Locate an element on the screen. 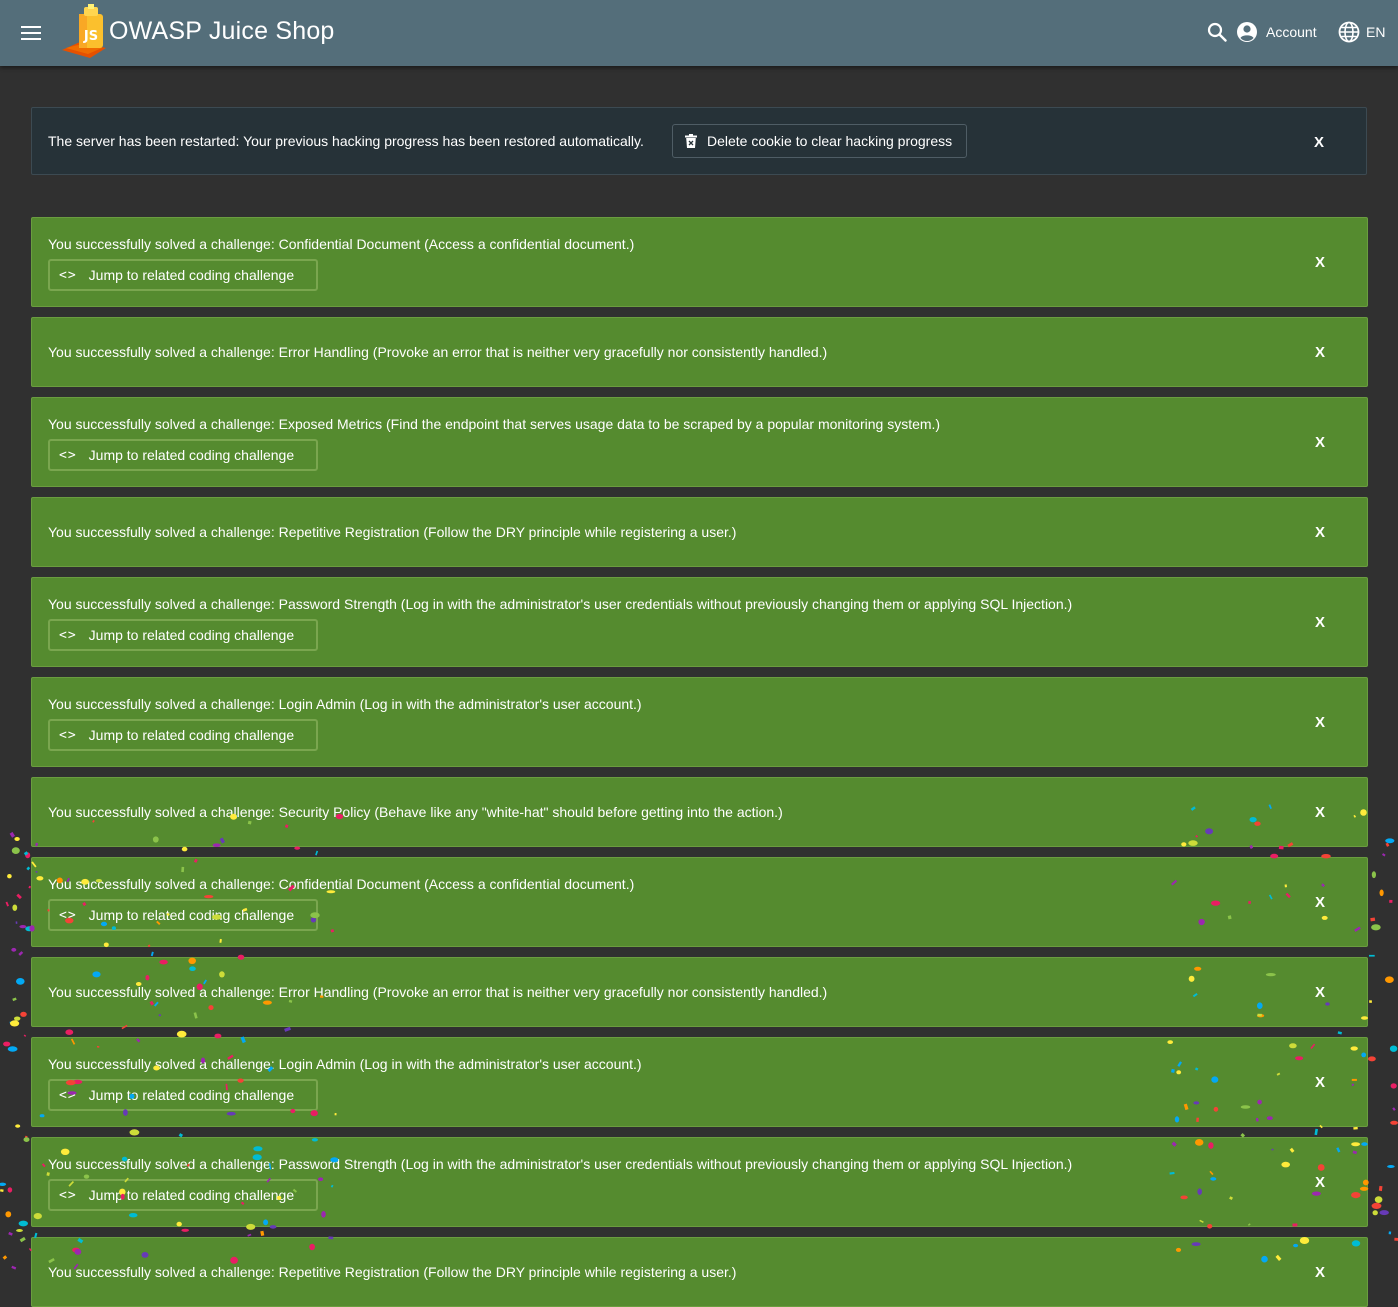 The width and height of the screenshot is (1398, 1307). account-button: Account is located at coordinates (1276, 32).